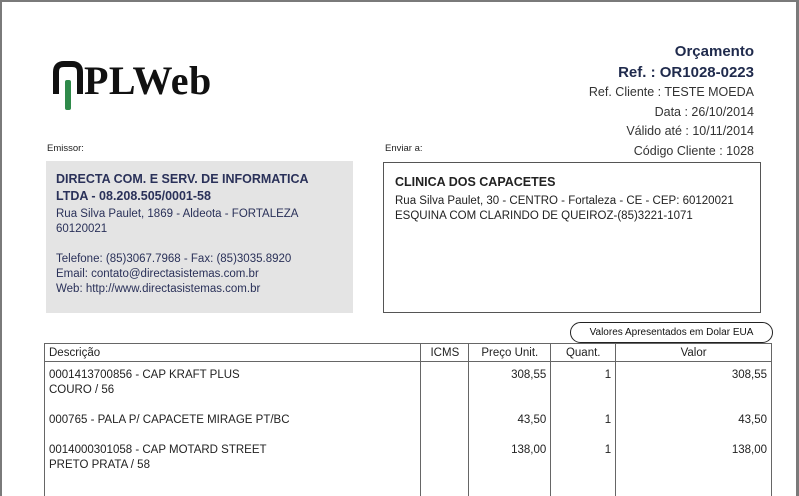  Describe the element at coordinates (65, 148) in the screenshot. I see `emissor-label: Emissor:` at that location.